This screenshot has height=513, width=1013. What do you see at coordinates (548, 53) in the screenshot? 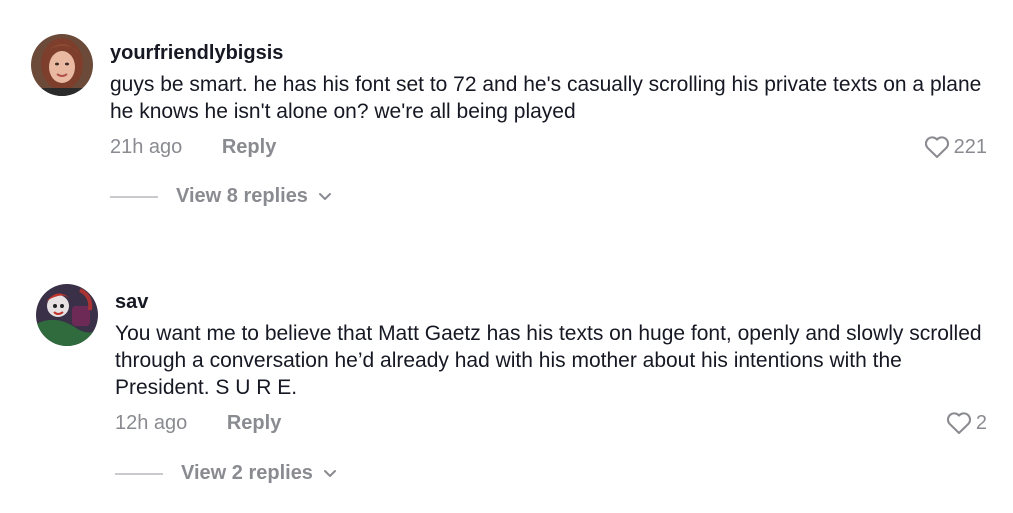
I see `comment-username: yourfriendlybigsis` at bounding box center [548, 53].